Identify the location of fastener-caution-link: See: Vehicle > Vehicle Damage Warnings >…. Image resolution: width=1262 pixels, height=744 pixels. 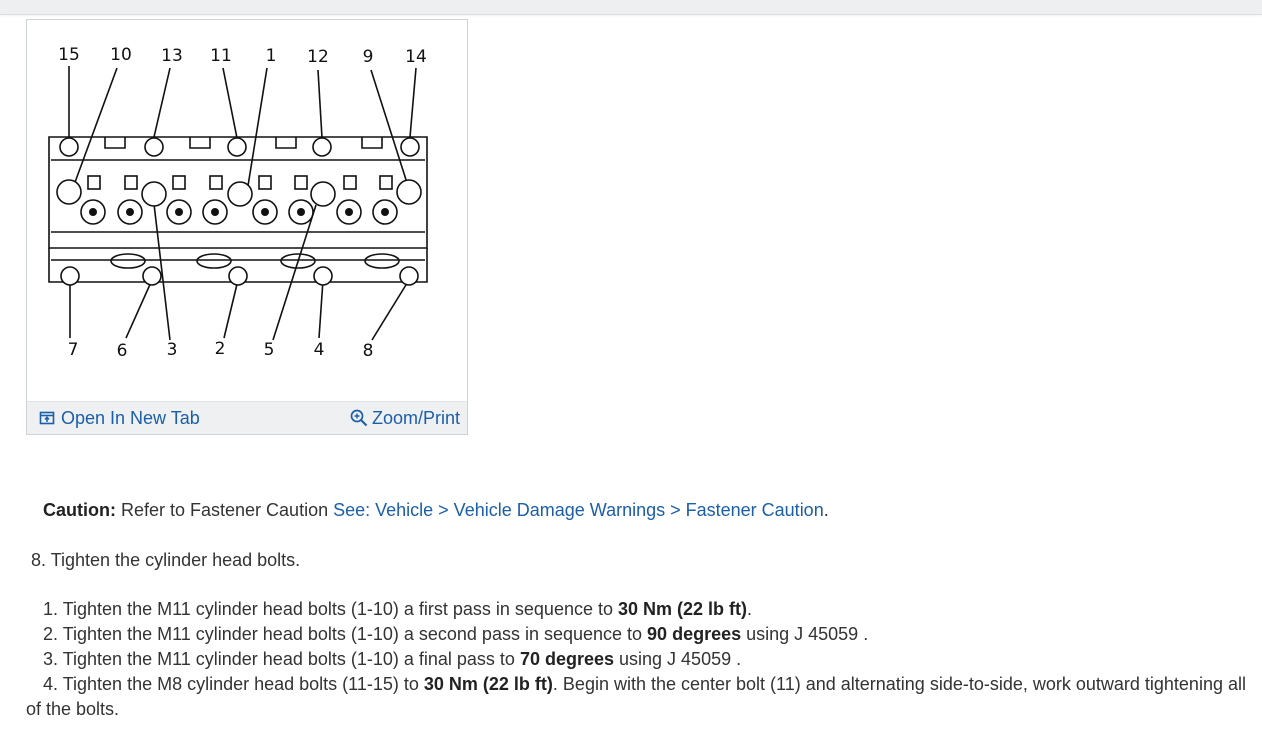
(578, 510).